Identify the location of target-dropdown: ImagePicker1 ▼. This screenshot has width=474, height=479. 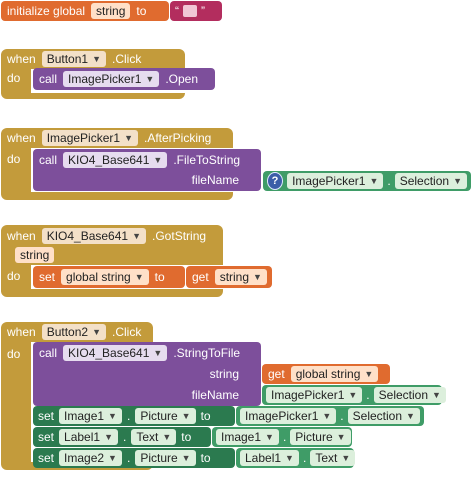
(111, 79).